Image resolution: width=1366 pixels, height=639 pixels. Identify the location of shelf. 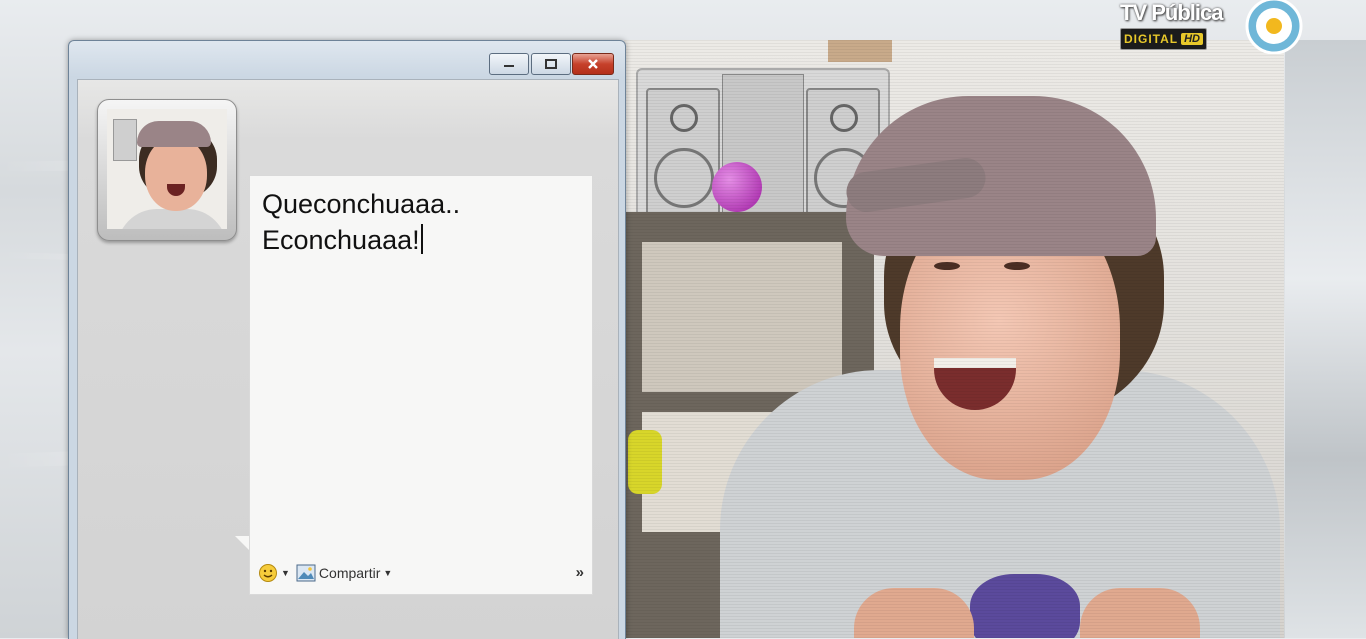
(749, 425).